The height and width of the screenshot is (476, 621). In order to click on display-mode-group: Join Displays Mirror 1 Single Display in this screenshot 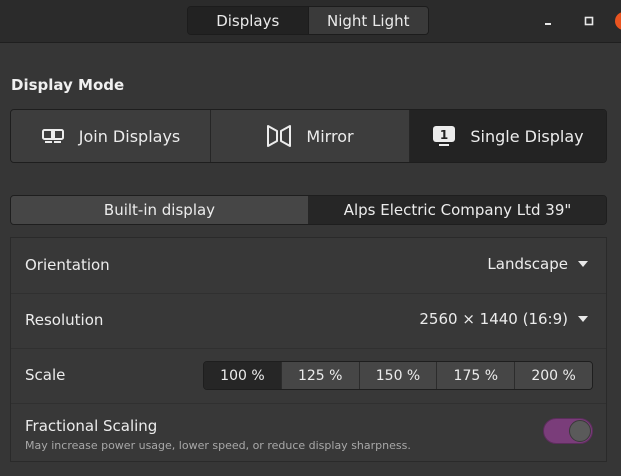, I will do `click(308, 136)`.